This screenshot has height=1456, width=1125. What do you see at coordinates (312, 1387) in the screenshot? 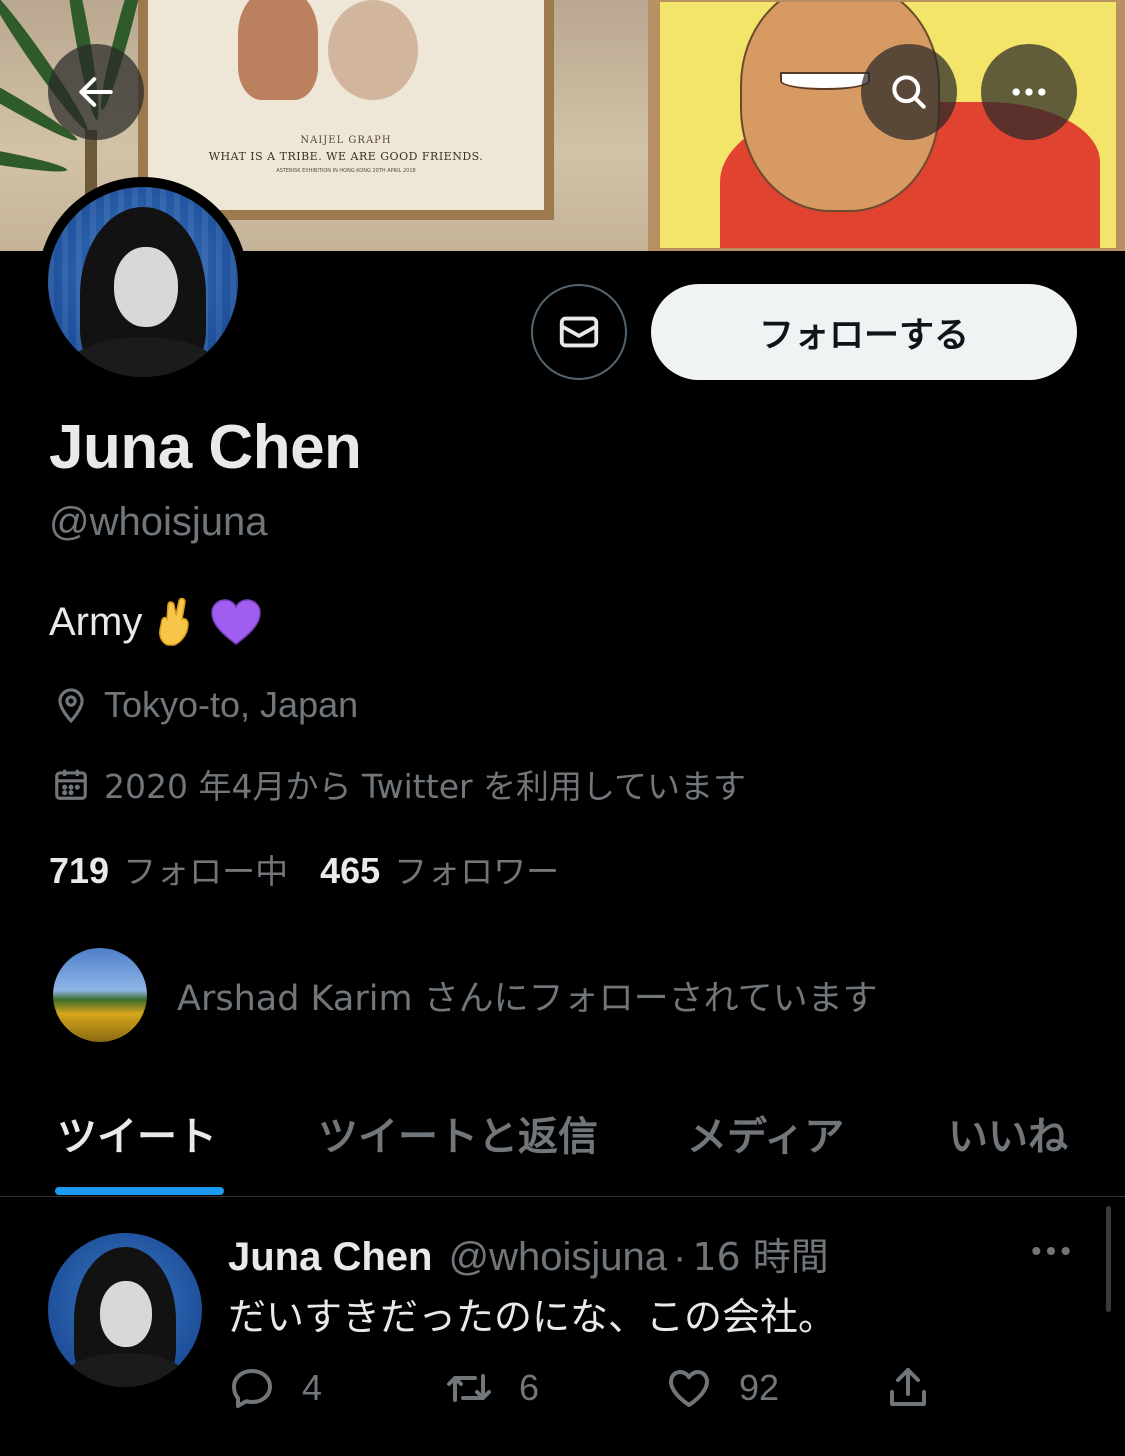
I see `reply-count: 4` at bounding box center [312, 1387].